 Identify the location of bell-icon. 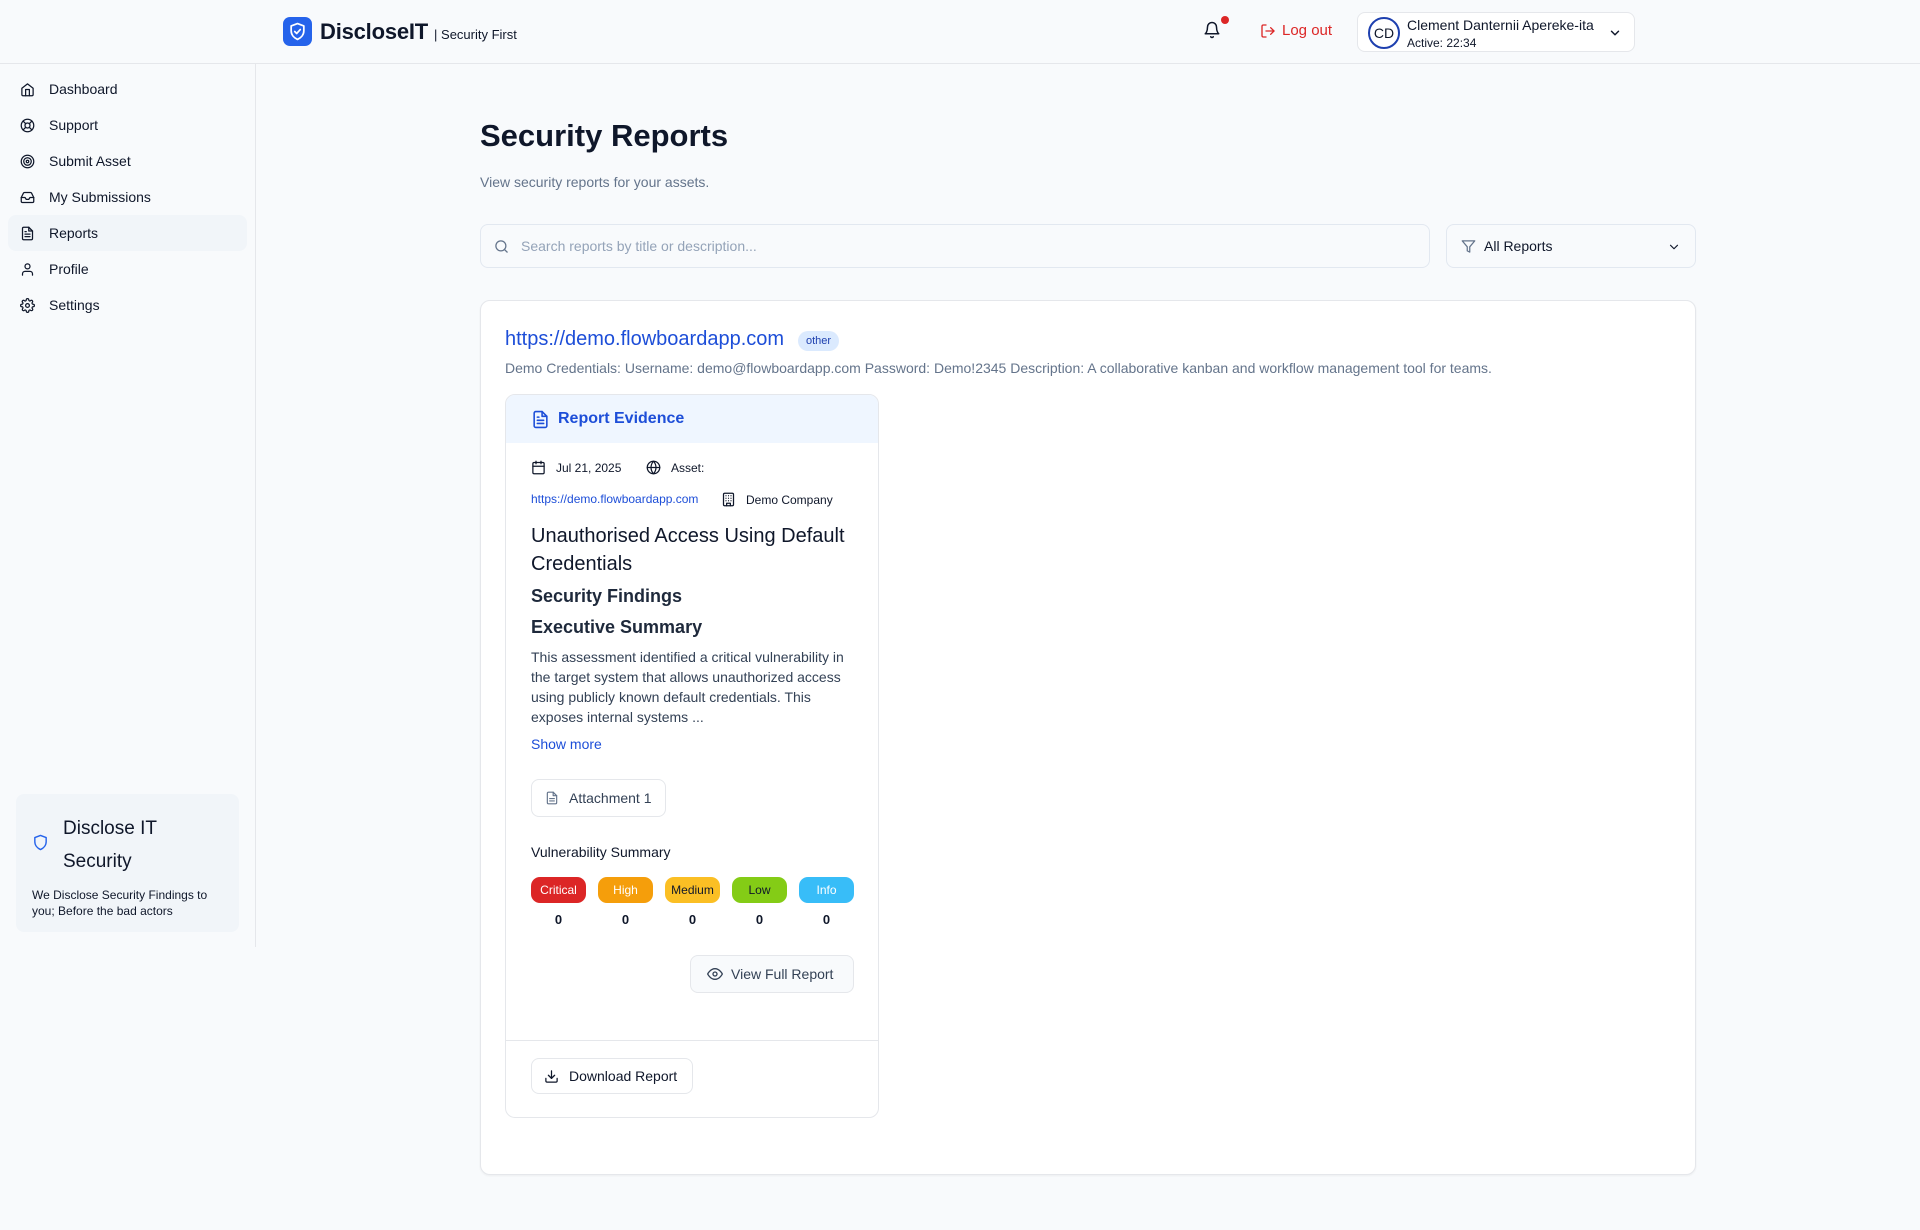
(1214, 32).